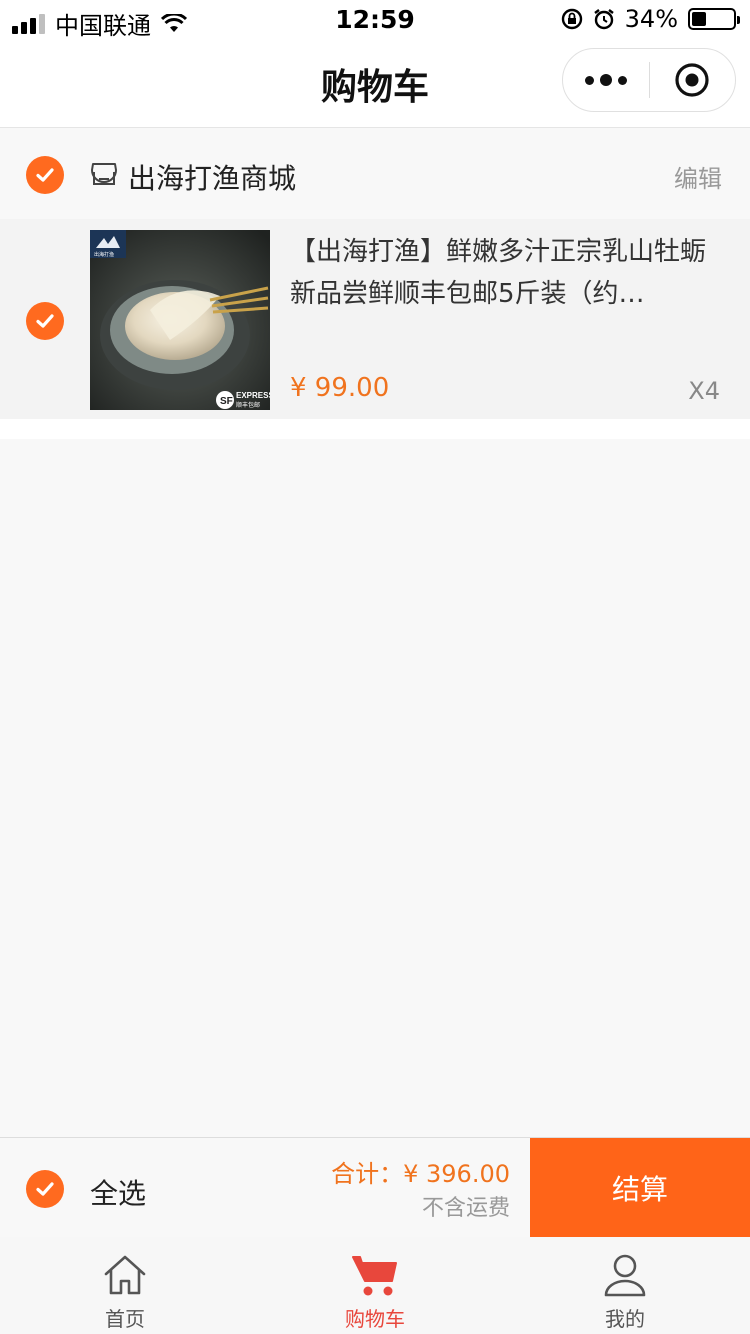 Image resolution: width=750 pixels, height=1334 pixels. Describe the element at coordinates (640, 1188) in the screenshot. I see `checkout-button: 结算` at that location.